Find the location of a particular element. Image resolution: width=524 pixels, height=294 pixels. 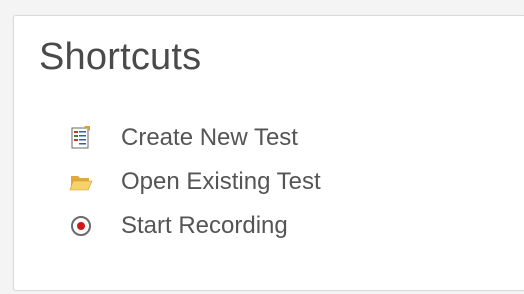

shortcut-create-new-test: Create New Test is located at coordinates (195, 138).